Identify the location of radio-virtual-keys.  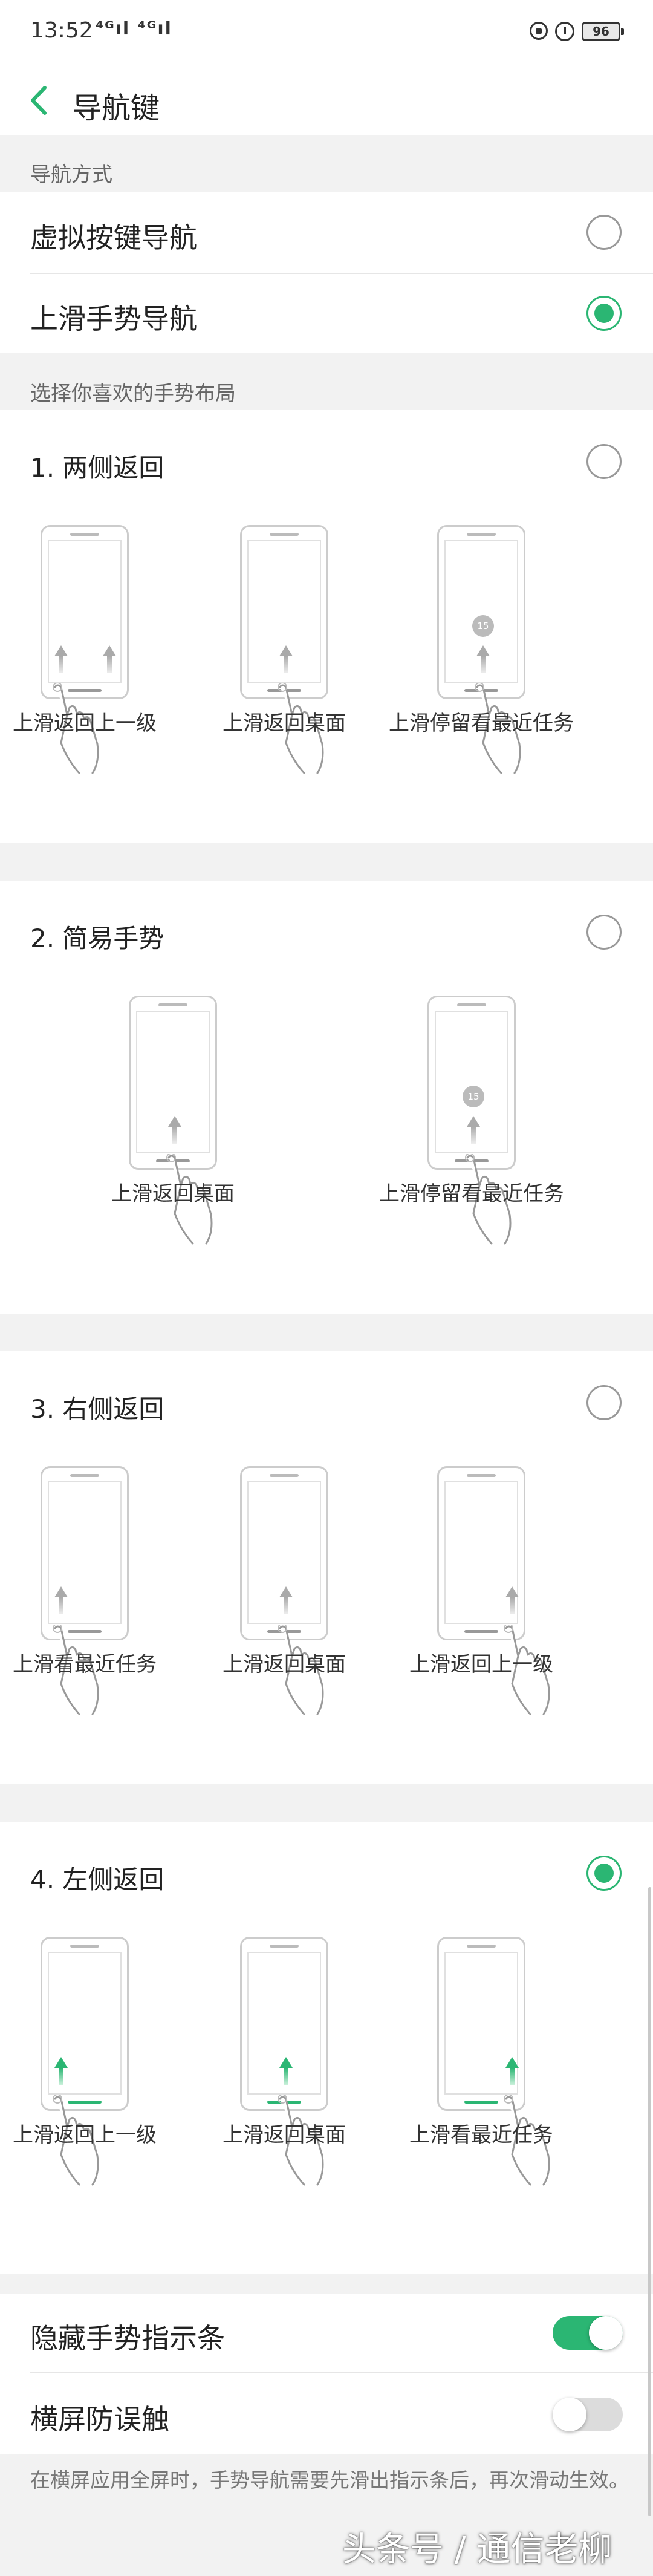
(604, 232).